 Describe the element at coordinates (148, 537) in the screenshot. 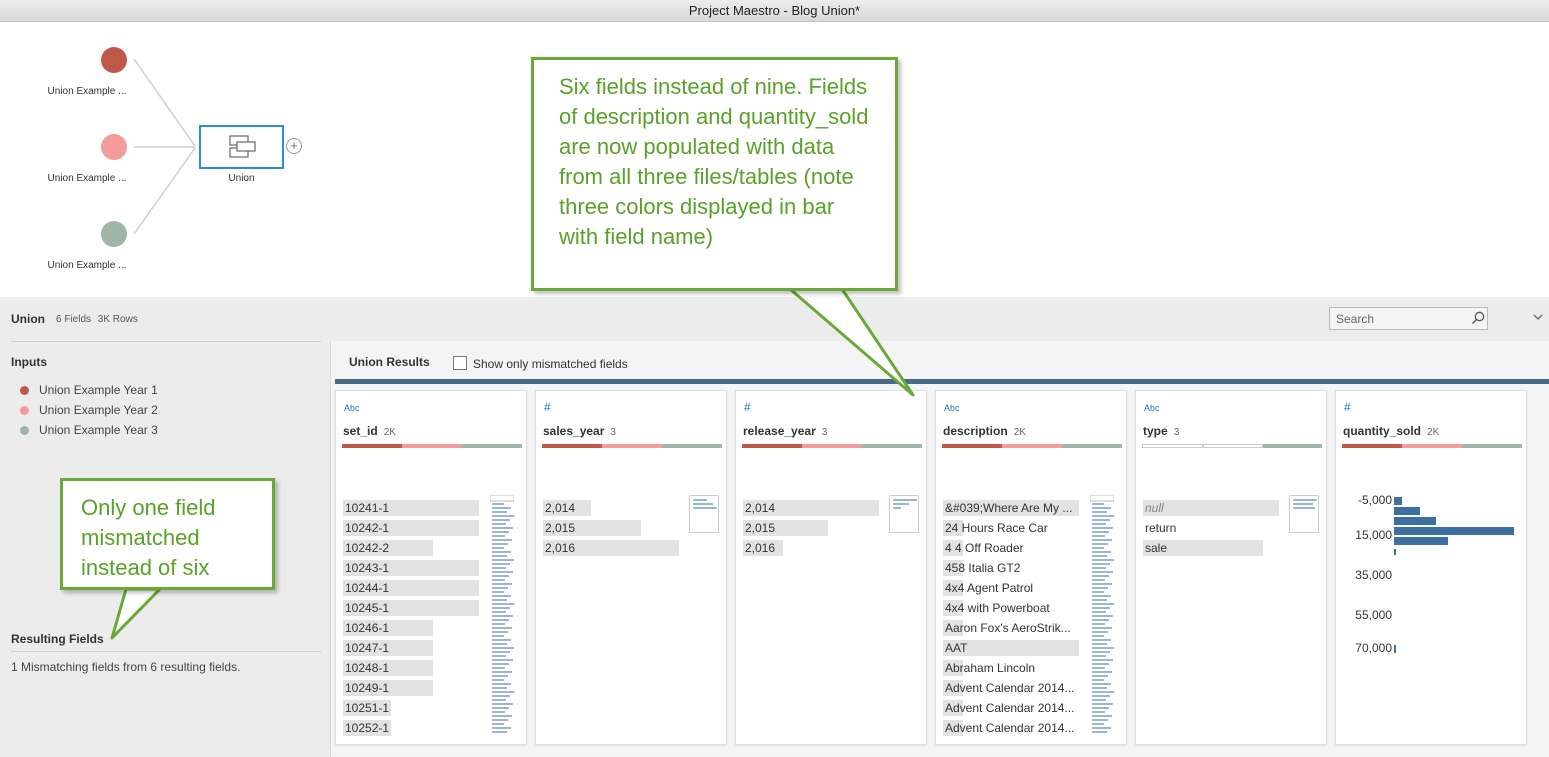

I see `callout-text: Only one field mismatched instead of six` at that location.